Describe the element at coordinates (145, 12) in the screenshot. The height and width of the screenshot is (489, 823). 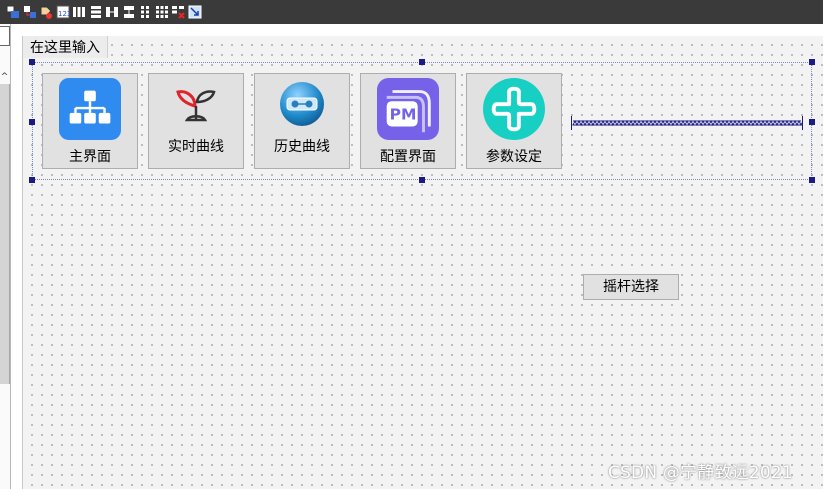
I see `layout-form-icon` at that location.